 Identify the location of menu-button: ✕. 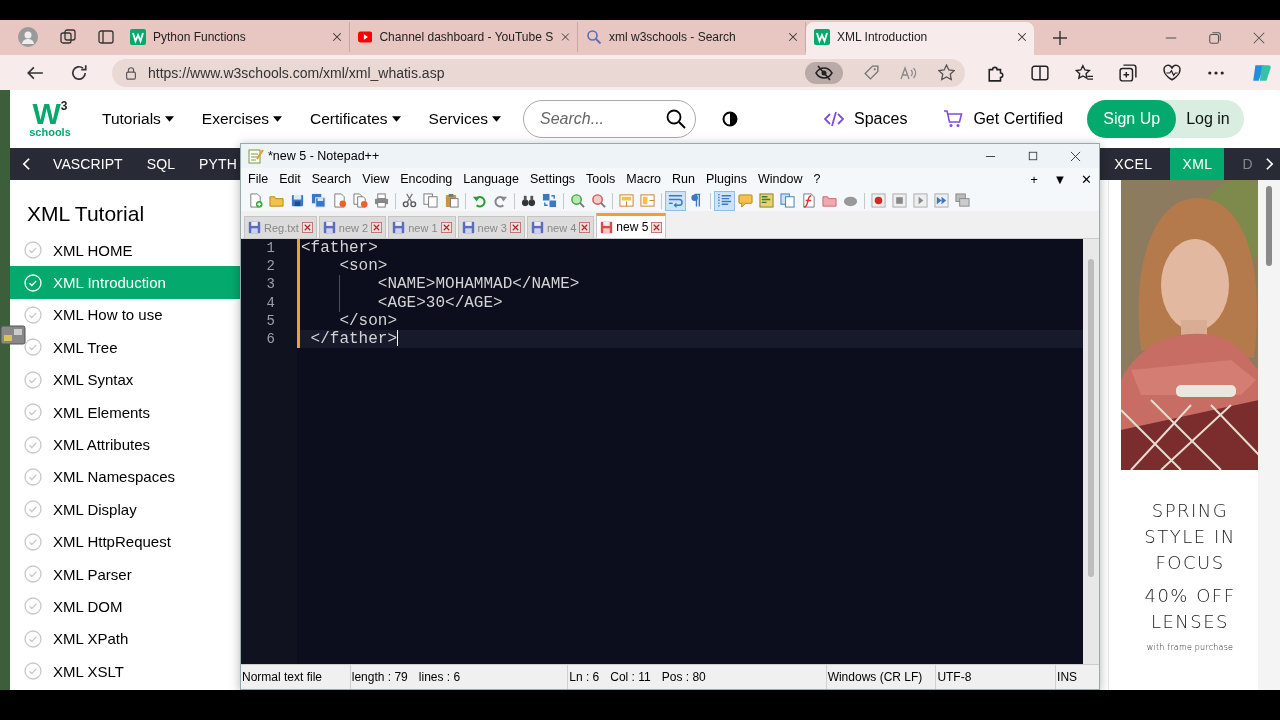
(1086, 179).